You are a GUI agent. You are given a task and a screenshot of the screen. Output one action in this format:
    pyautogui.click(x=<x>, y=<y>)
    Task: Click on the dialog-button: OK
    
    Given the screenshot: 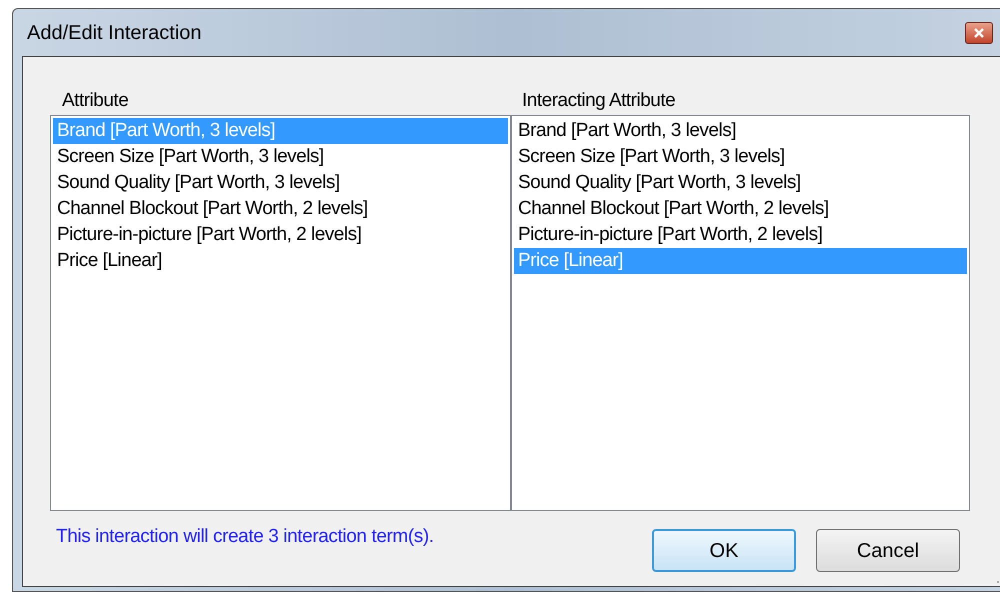 What is the action you would take?
    pyautogui.click(x=724, y=550)
    